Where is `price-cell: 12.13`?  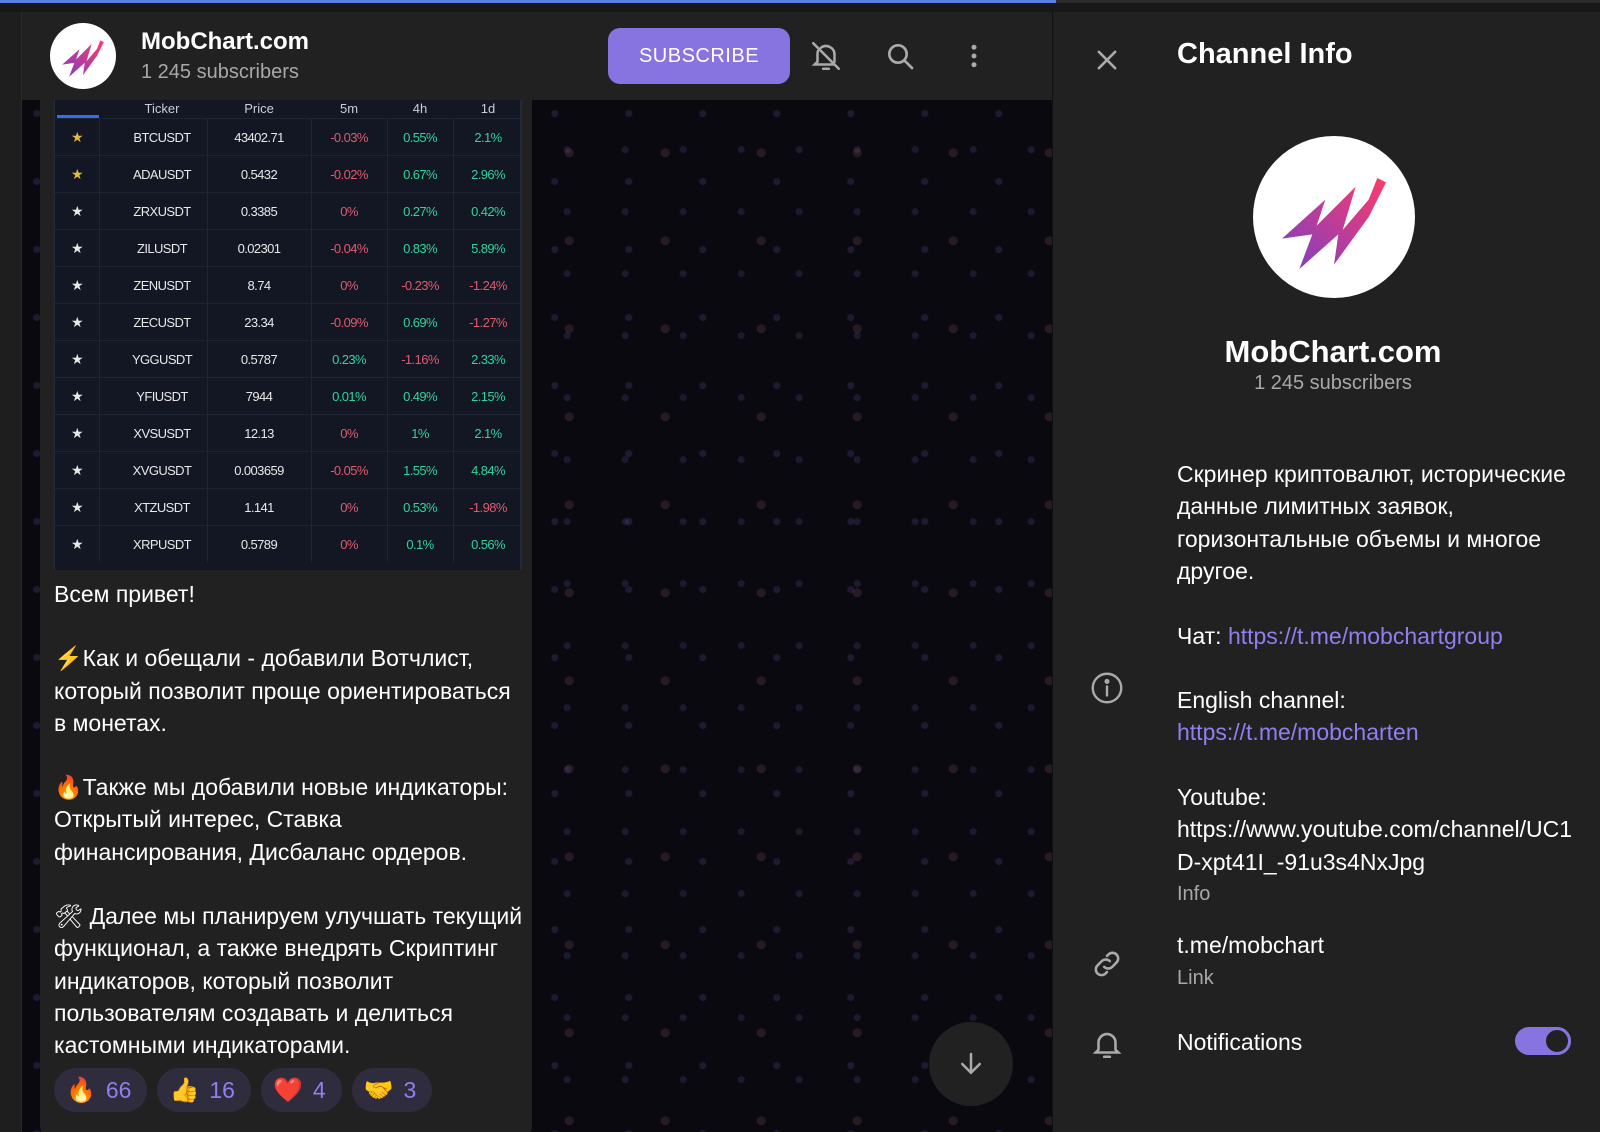
price-cell: 12.13 is located at coordinates (259, 433).